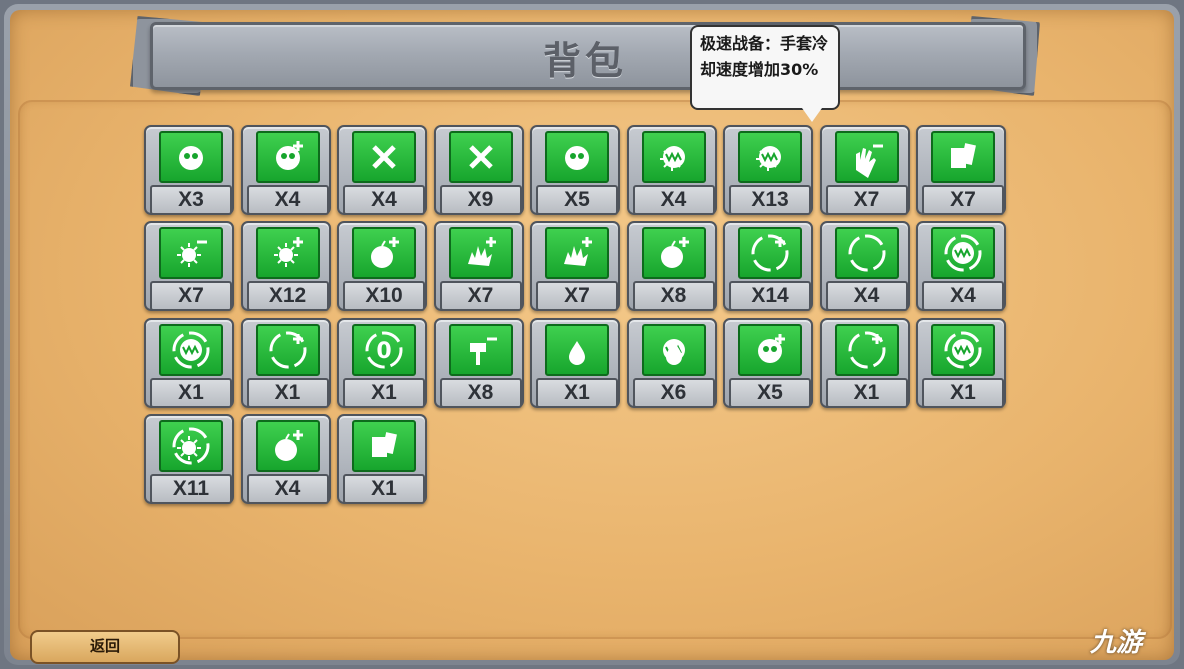 This screenshot has height=669, width=1184. What do you see at coordinates (480, 349) in the screenshot?
I see `hammer-minus-icon` at bounding box center [480, 349].